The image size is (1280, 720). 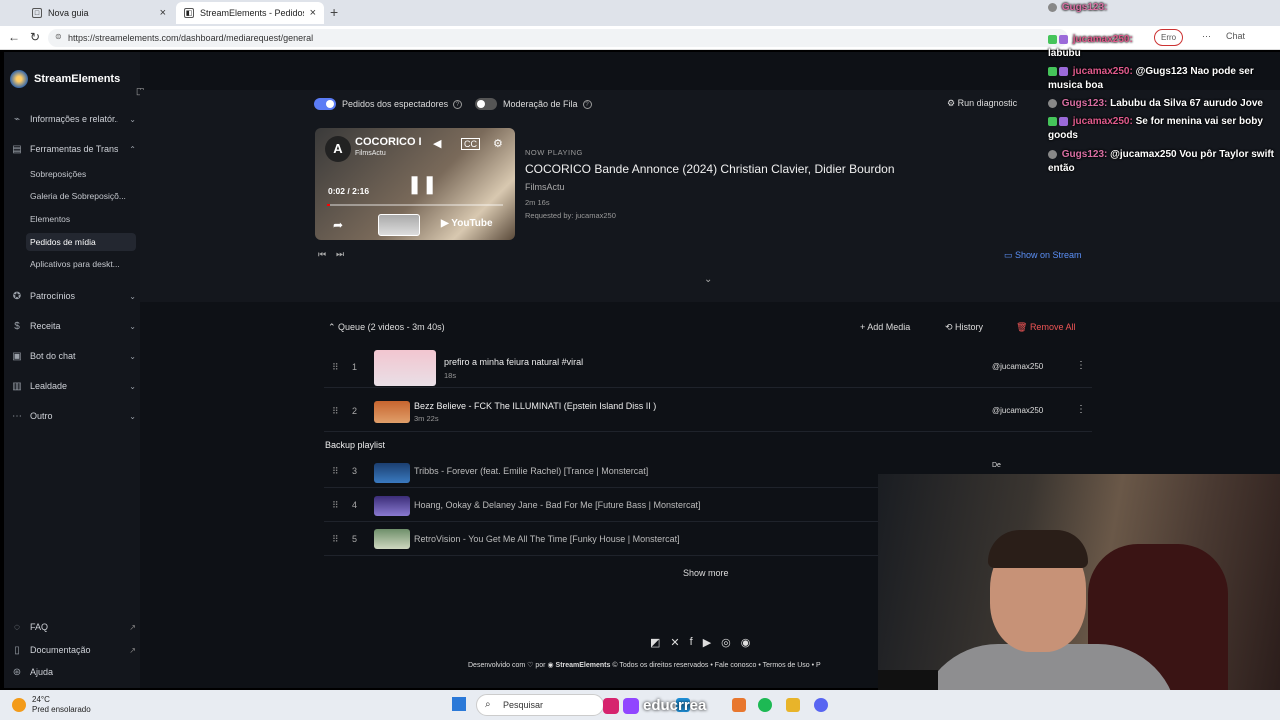 What do you see at coordinates (583, 665) in the screenshot?
I see `footer-brand: StreamElements` at bounding box center [583, 665].